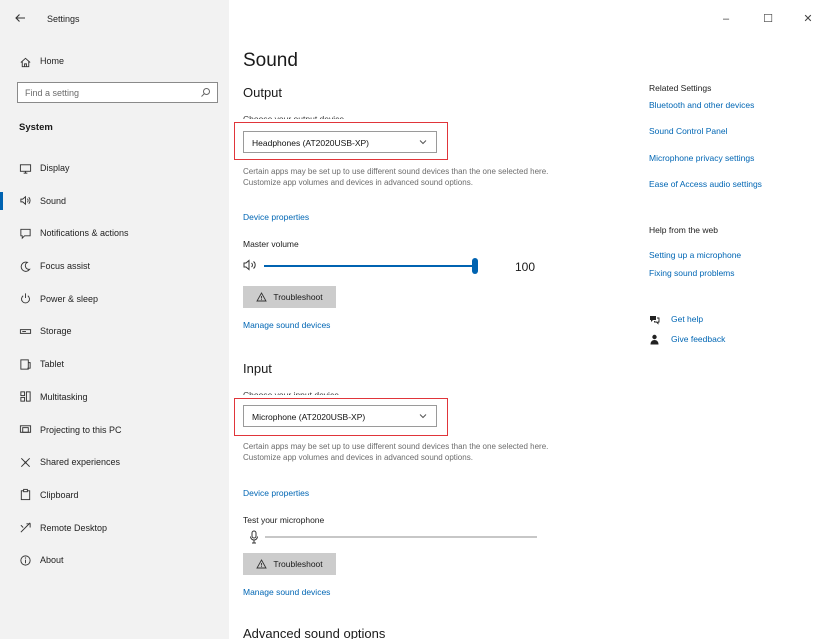 The image size is (820, 639). I want to click on sidebar-item-clipboard: Clipboard, so click(114, 495).